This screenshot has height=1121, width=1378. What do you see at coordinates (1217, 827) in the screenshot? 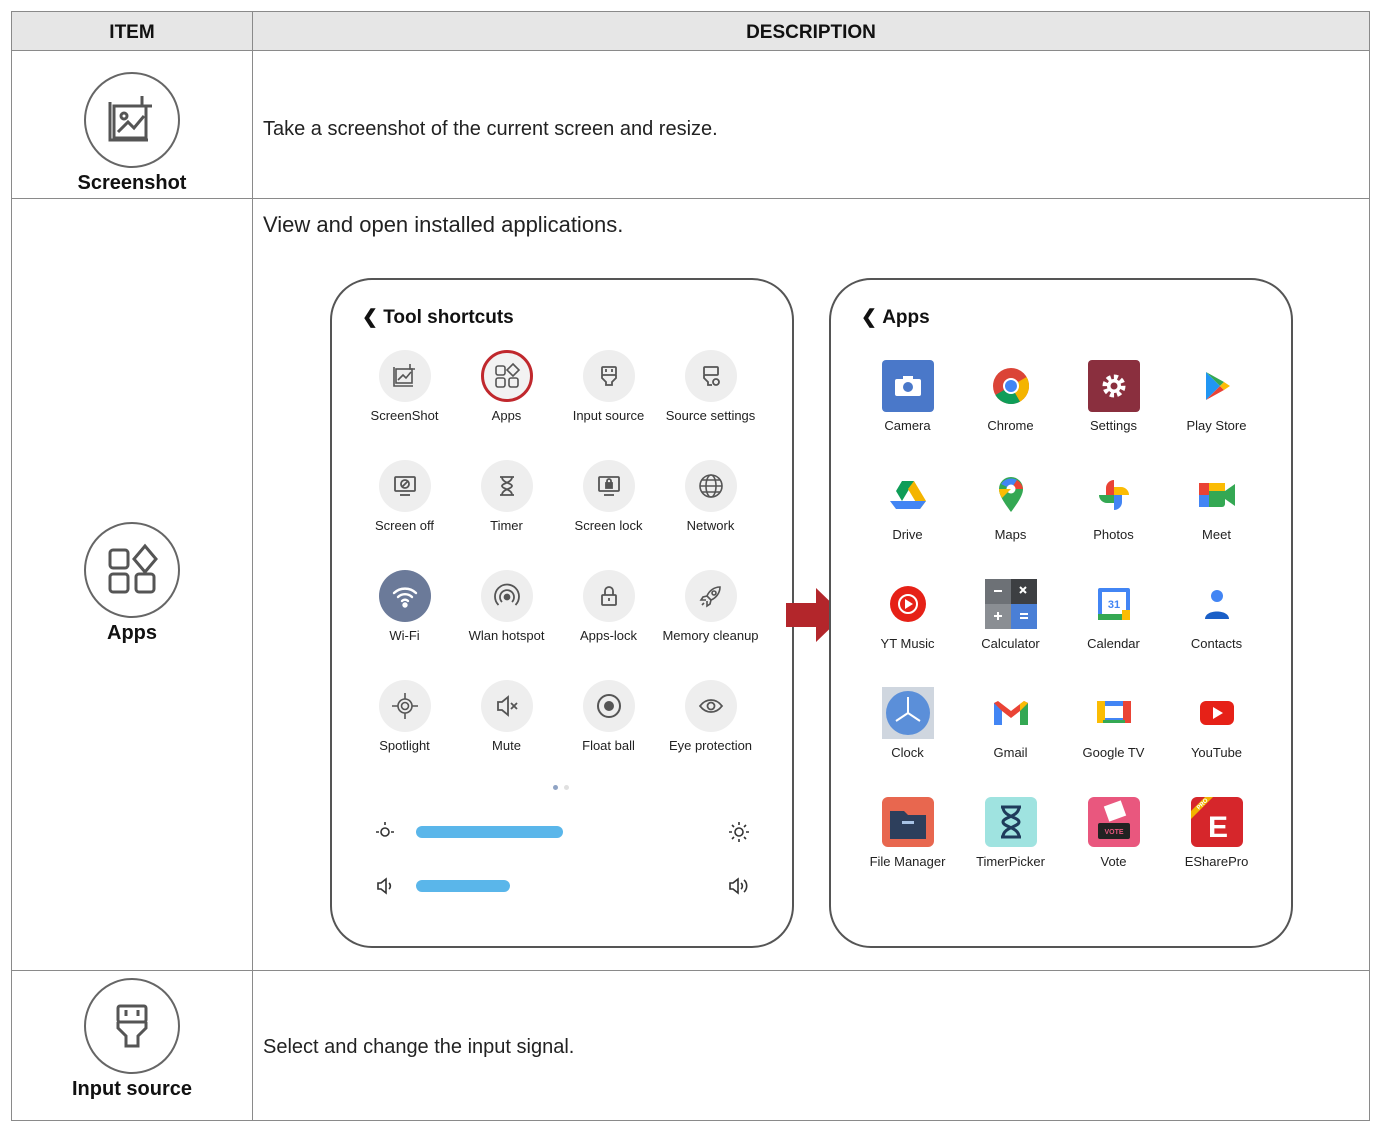
I see `svg-text: E` at bounding box center [1217, 827].